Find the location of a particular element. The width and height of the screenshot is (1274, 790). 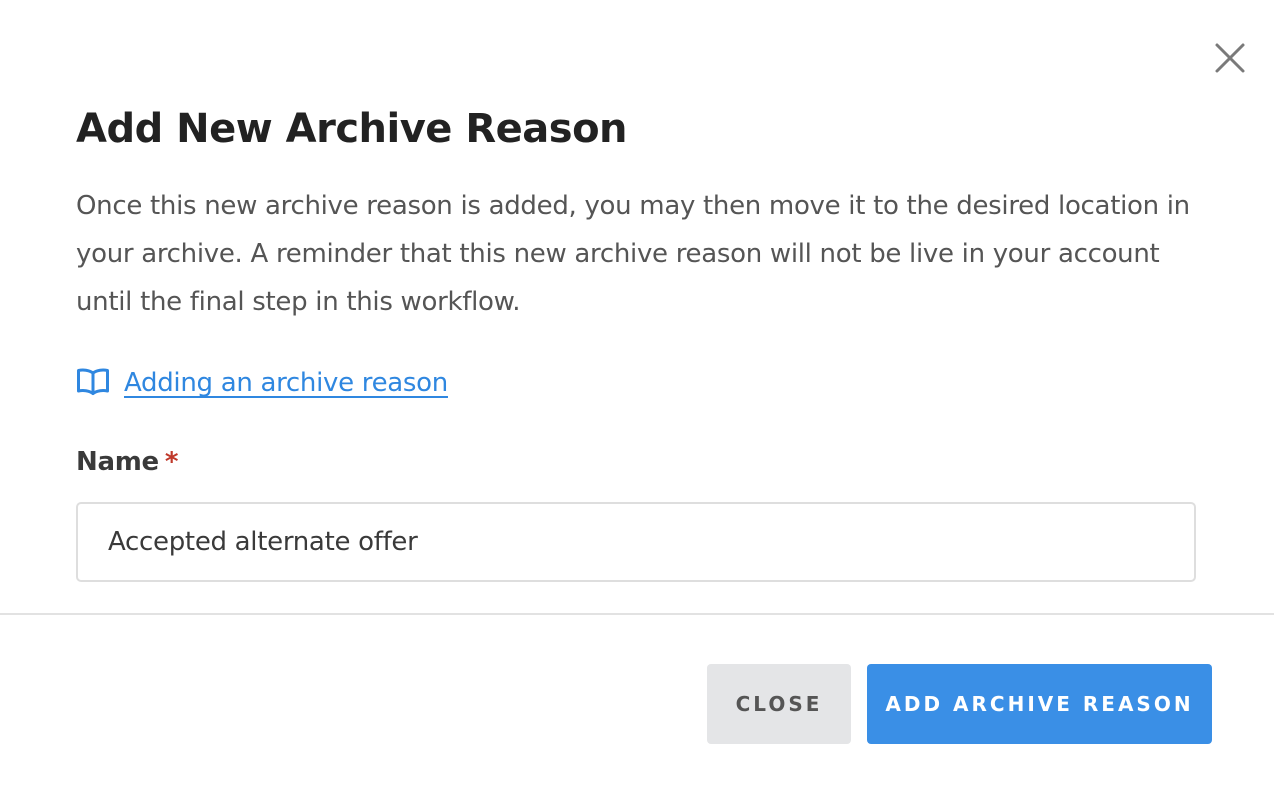

required-marker: * is located at coordinates (171, 462).